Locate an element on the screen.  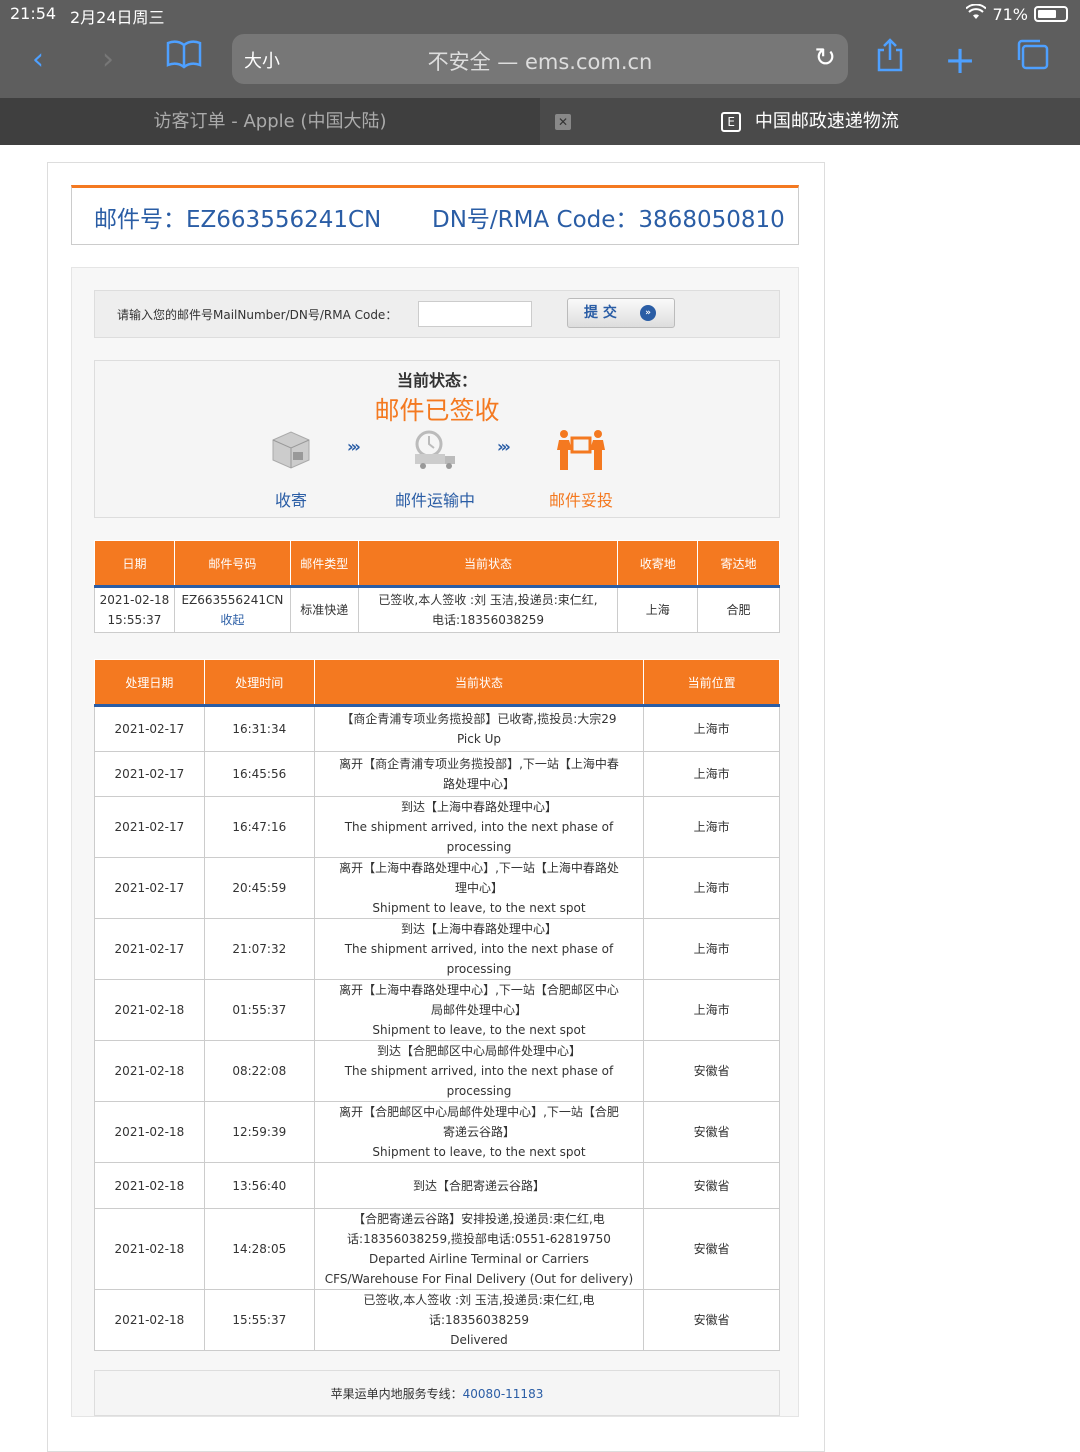
reload-icon: ↻ is located at coordinates (825, 58).